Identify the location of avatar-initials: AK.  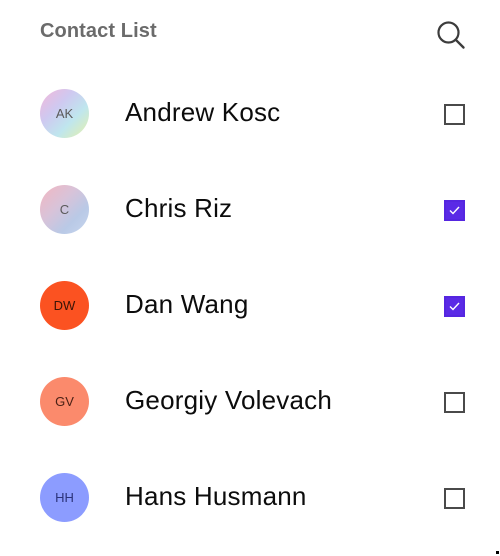
(64, 113).